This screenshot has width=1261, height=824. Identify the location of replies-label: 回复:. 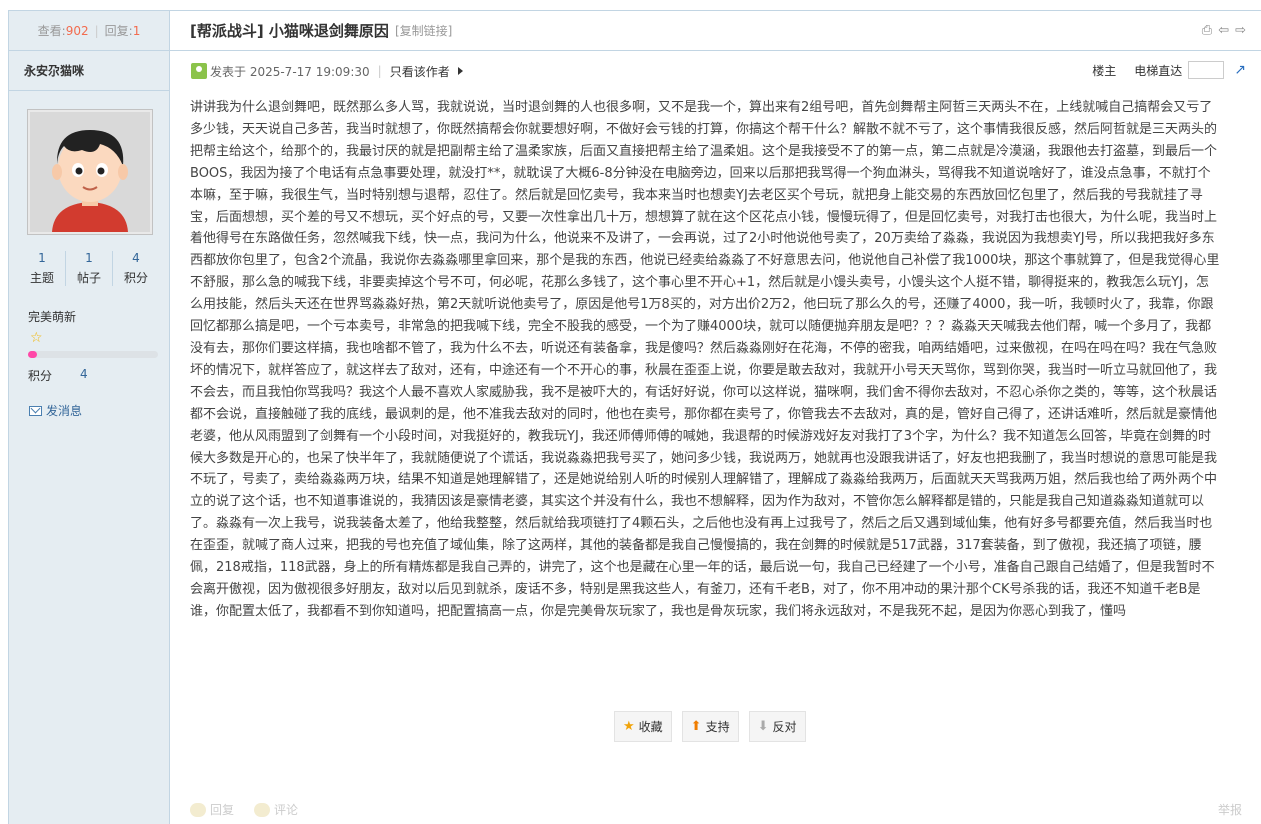
(118, 31).